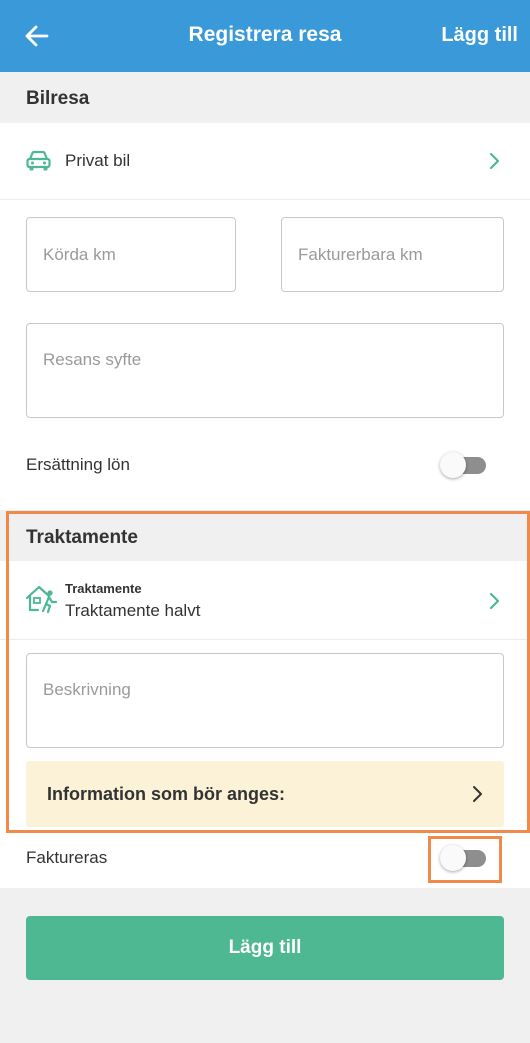 Image resolution: width=530 pixels, height=1043 pixels. What do you see at coordinates (265, 948) in the screenshot?
I see `submit-button: Lägg till` at bounding box center [265, 948].